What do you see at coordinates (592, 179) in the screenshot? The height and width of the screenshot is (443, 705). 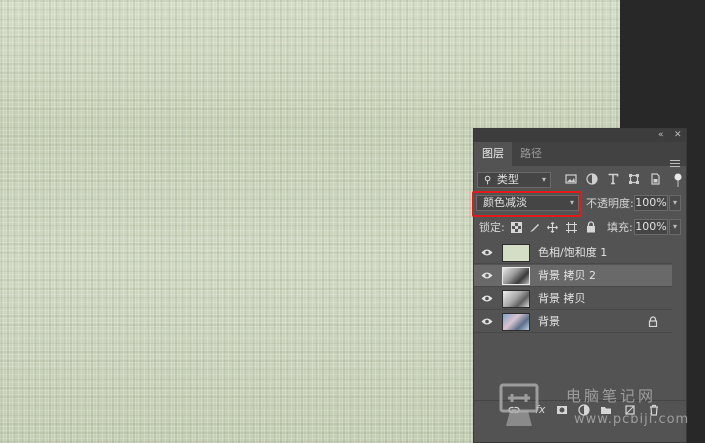 I see `adjustment-layer-filter-icon` at bounding box center [592, 179].